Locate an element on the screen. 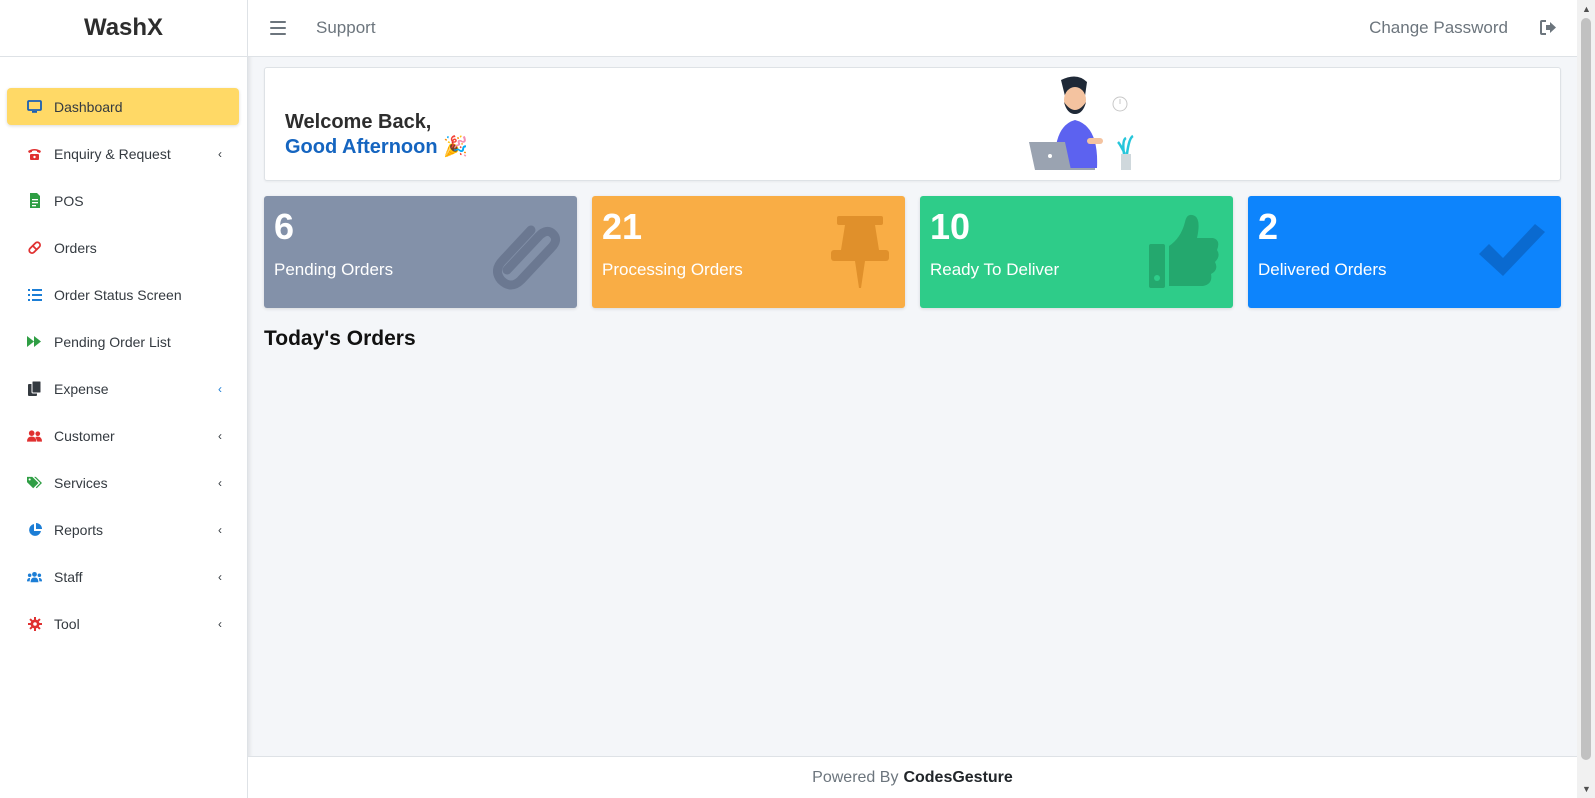 The image size is (1595, 798). sidebar-item-label: POS is located at coordinates (69, 200).